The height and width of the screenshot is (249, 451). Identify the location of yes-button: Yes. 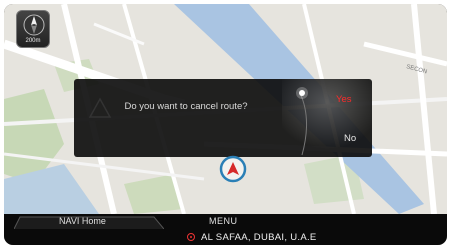
(344, 99).